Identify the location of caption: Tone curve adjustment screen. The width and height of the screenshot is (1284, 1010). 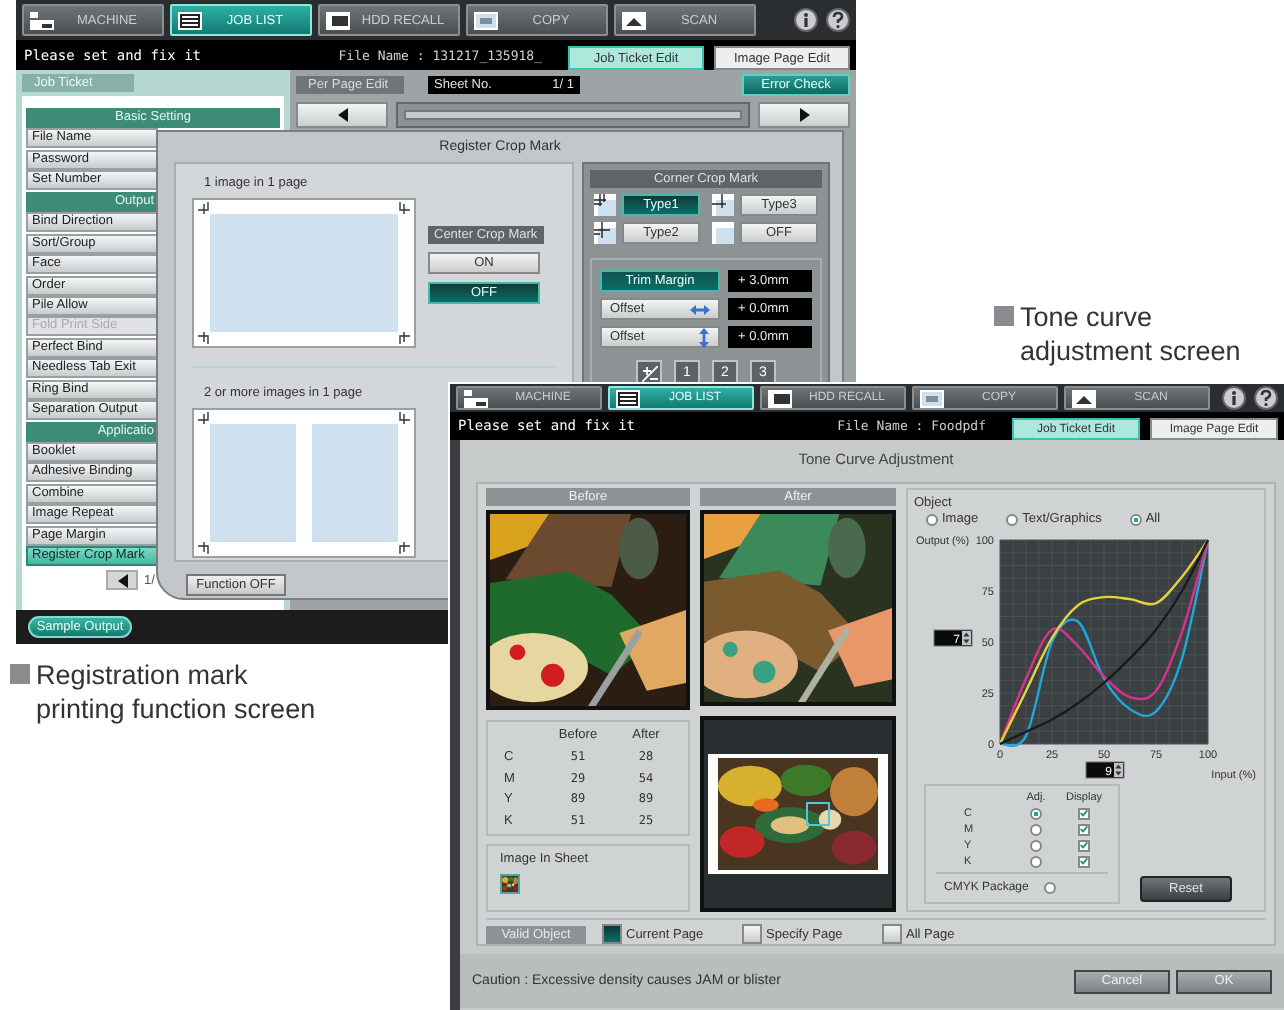
(1130, 334).